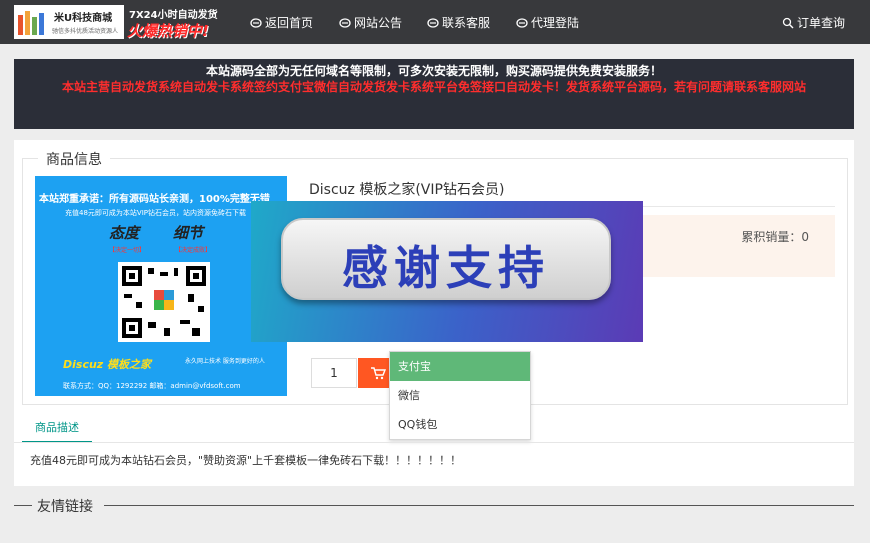  What do you see at coordinates (334, 373) in the screenshot?
I see `quantity-input: 1` at bounding box center [334, 373].